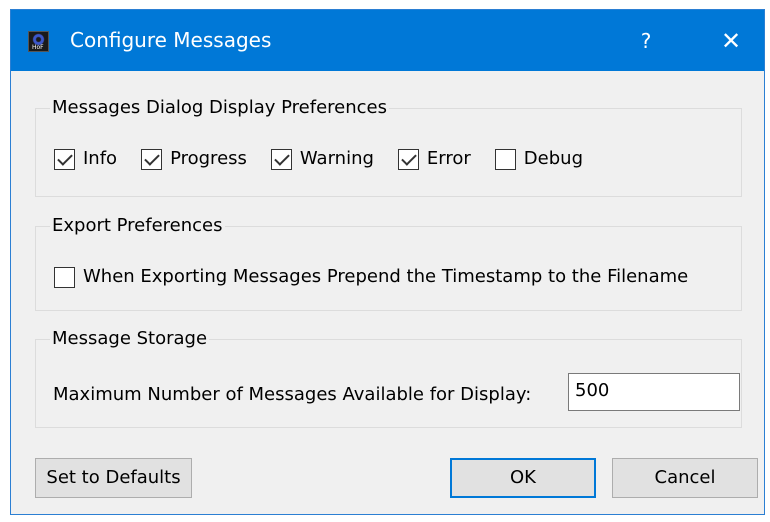 The height and width of the screenshot is (522, 770). What do you see at coordinates (64, 277) in the screenshot?
I see `checkbox-prepend-timestamp-box` at bounding box center [64, 277].